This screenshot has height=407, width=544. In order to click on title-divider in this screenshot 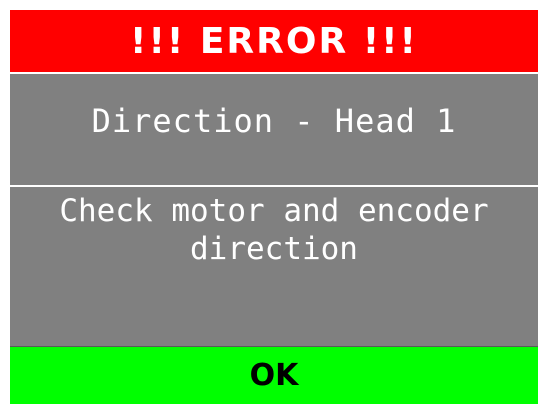, I will do `click(274, 186)`.